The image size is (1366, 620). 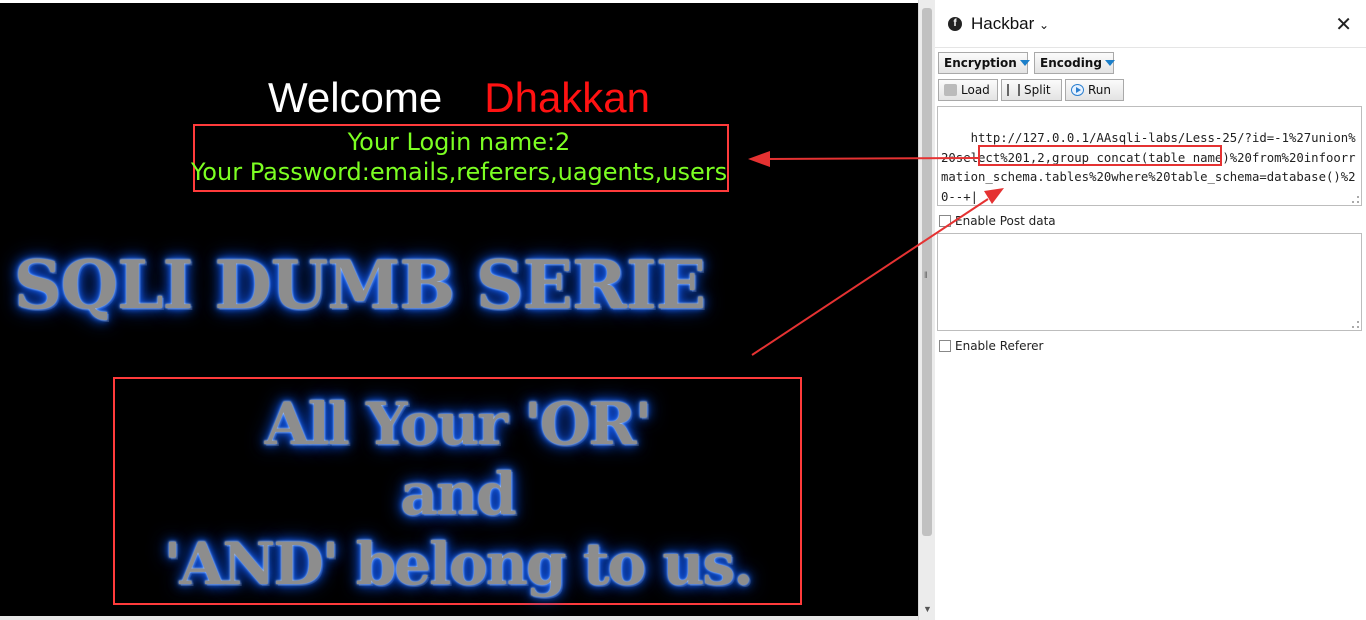 I want to click on post-data-textarea, so click(x=1149, y=282).